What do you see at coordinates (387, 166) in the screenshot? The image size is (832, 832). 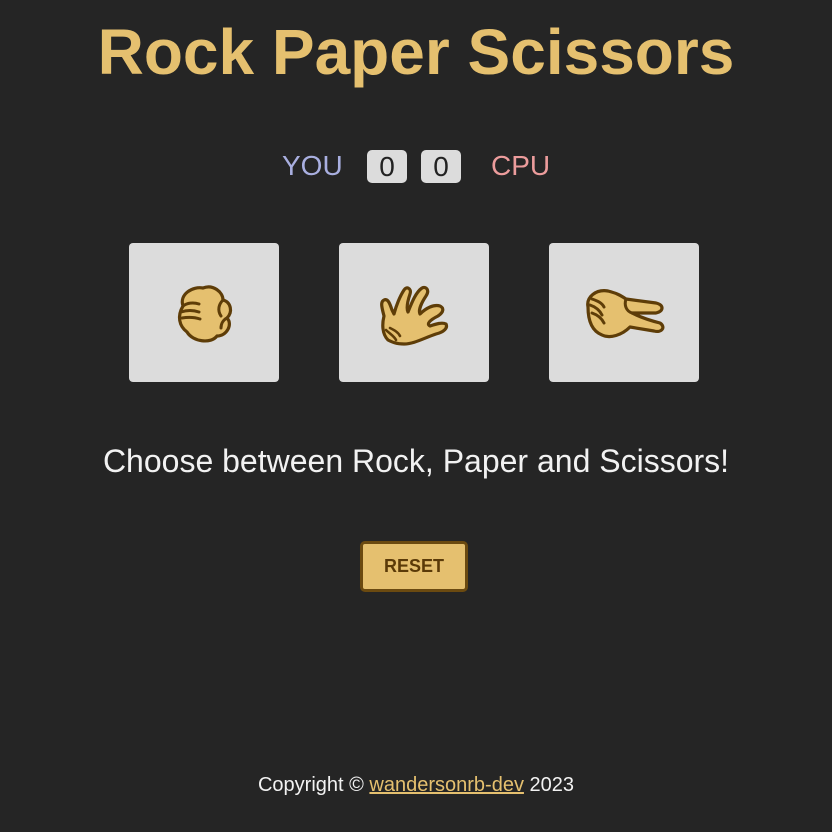 I see `player-score: 0` at bounding box center [387, 166].